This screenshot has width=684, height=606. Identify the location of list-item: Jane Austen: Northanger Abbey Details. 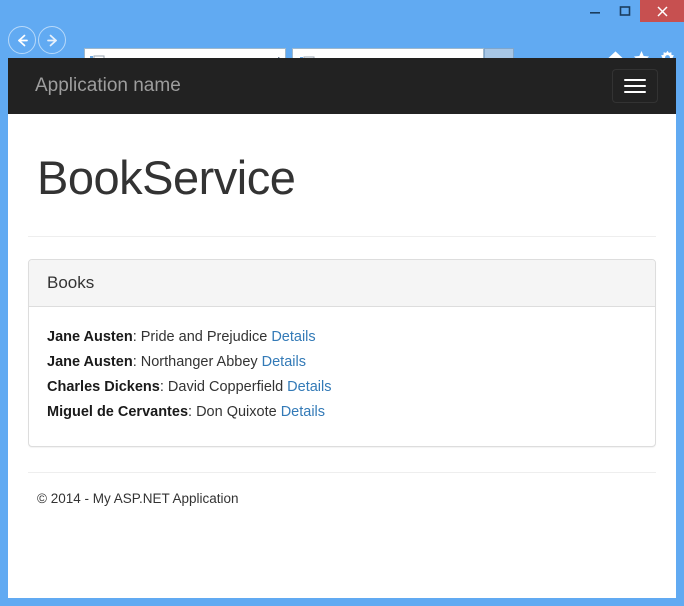
(342, 362).